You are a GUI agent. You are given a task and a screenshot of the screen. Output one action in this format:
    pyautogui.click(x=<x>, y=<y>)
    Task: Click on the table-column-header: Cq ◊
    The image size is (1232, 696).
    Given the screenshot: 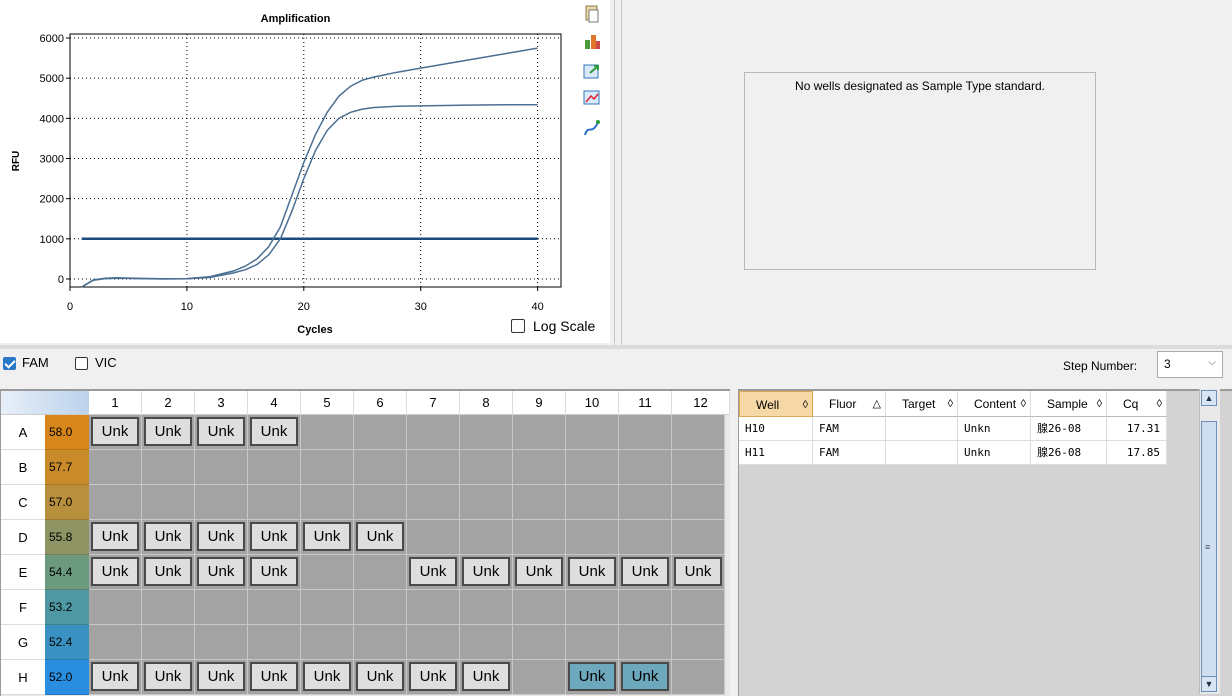 What is the action you would take?
    pyautogui.click(x=1137, y=404)
    